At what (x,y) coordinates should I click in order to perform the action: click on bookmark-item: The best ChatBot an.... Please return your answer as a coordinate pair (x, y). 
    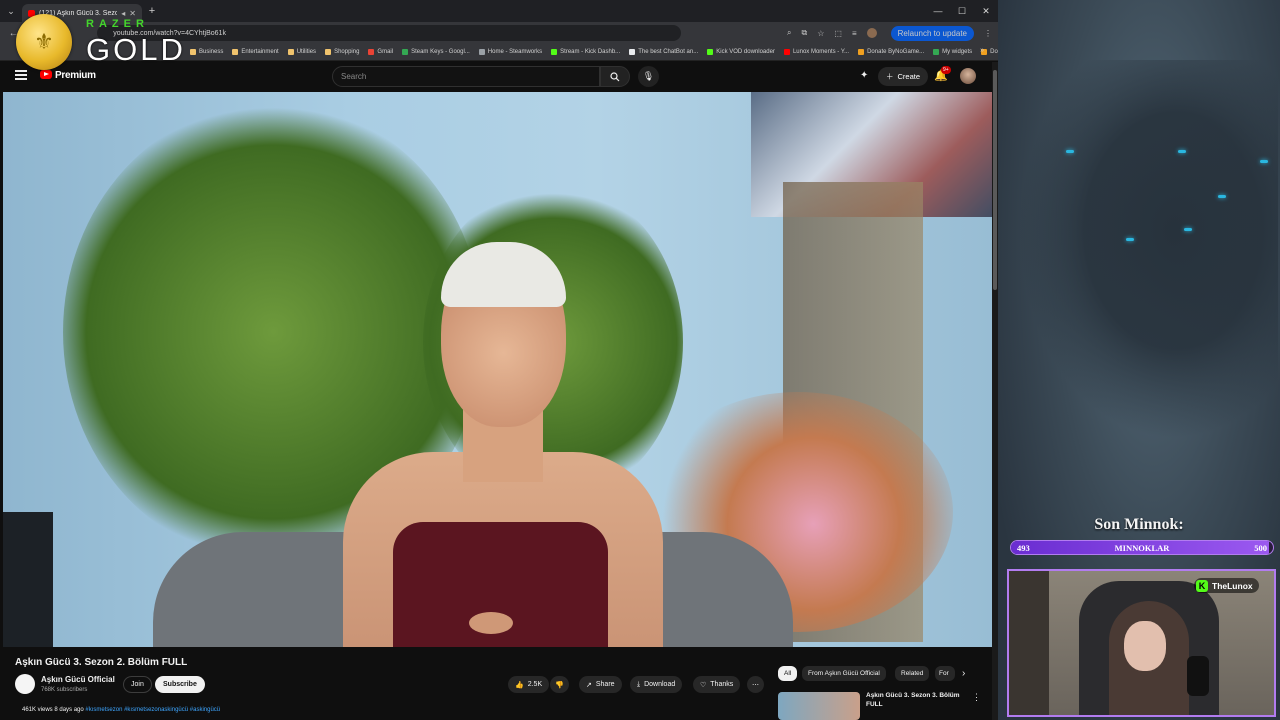
    Looking at the image, I should click on (663, 52).